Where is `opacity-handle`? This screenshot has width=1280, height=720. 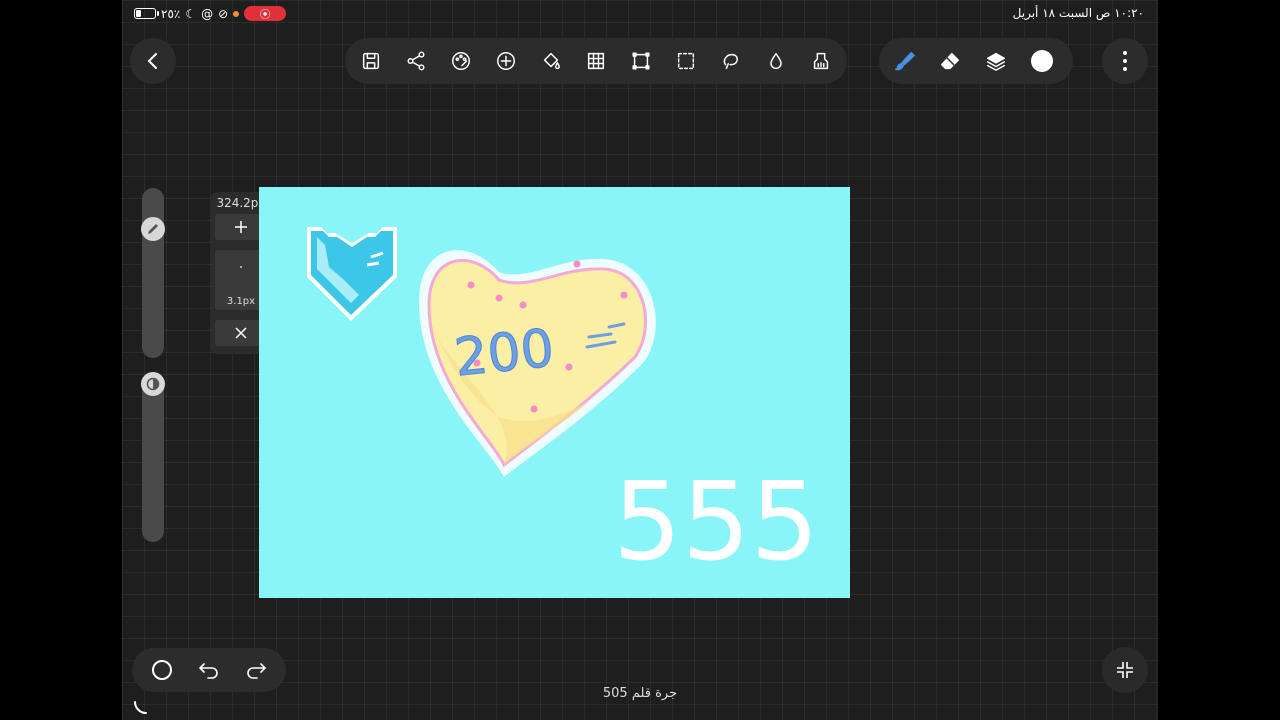
opacity-handle is located at coordinates (153, 384).